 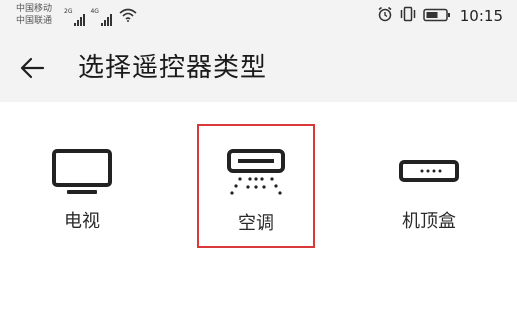 What do you see at coordinates (34, 21) in the screenshot?
I see `carrier-2: 中国联通` at bounding box center [34, 21].